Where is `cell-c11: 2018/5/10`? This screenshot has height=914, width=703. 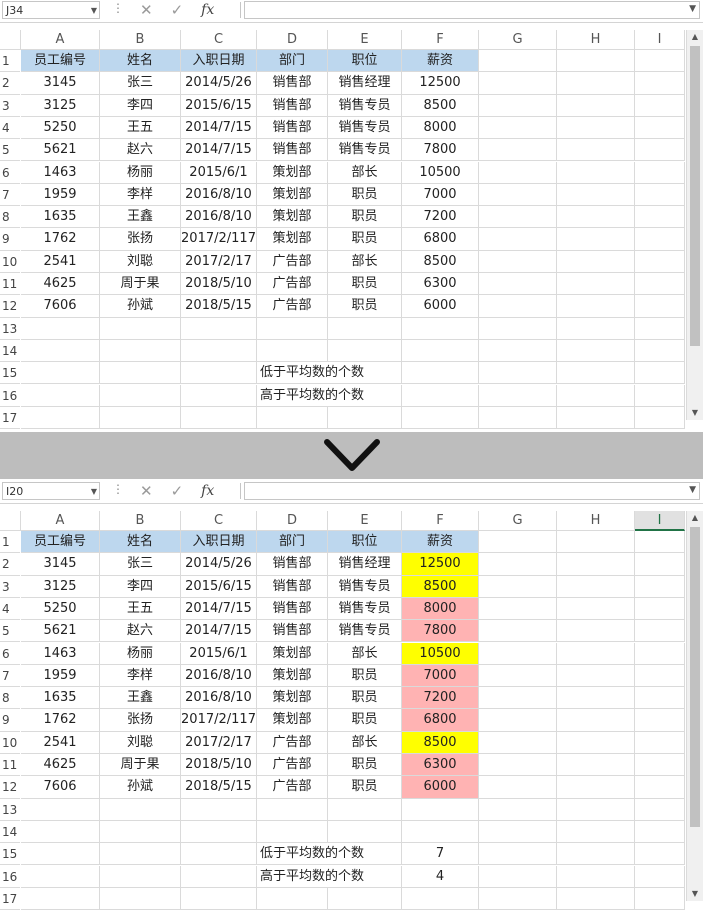 cell-c11: 2018/5/10 is located at coordinates (219, 765).